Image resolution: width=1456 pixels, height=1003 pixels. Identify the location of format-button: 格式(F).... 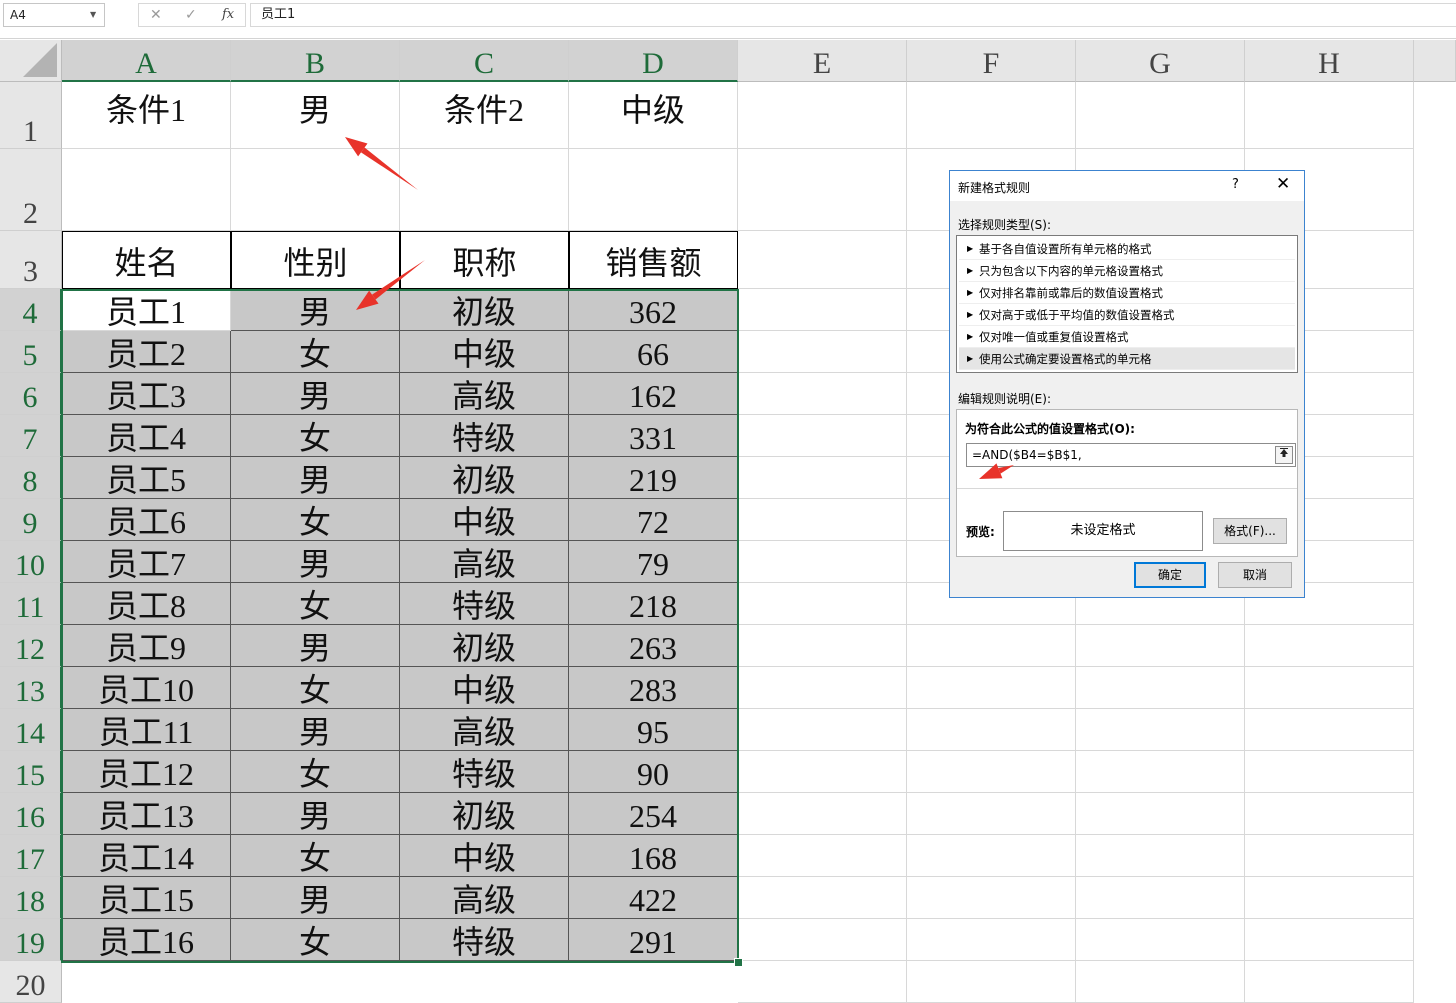
(1250, 531).